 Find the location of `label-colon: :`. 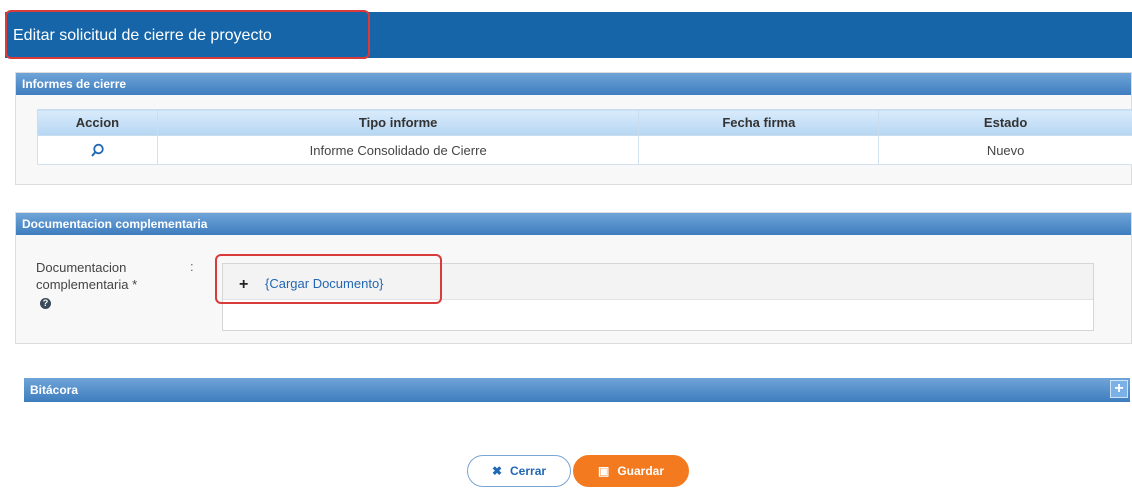

label-colon: : is located at coordinates (192, 266).